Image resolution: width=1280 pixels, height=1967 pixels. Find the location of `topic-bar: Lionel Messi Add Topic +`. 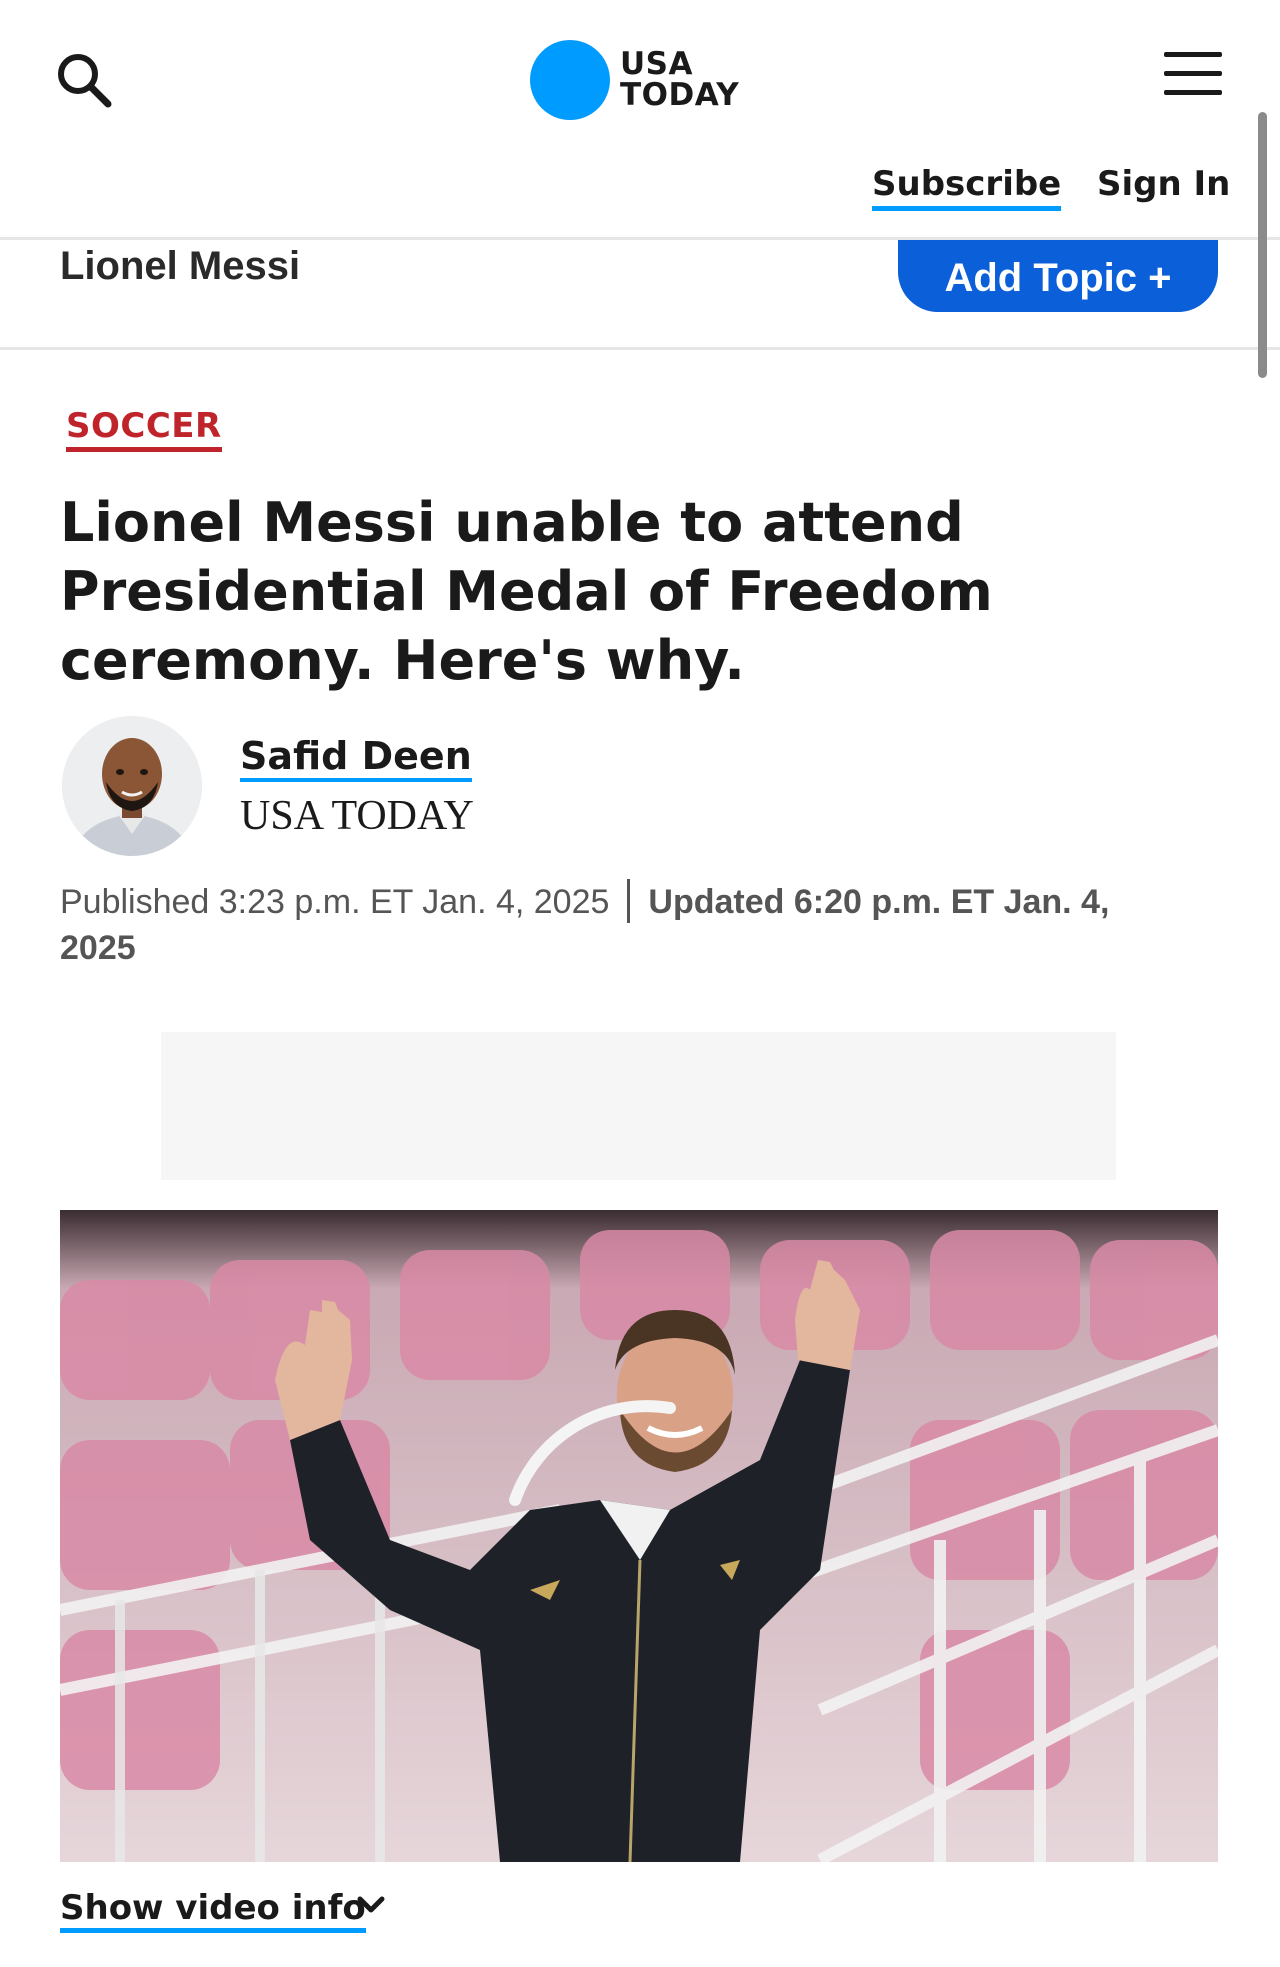

topic-bar: Lionel Messi Add Topic + is located at coordinates (640, 295).